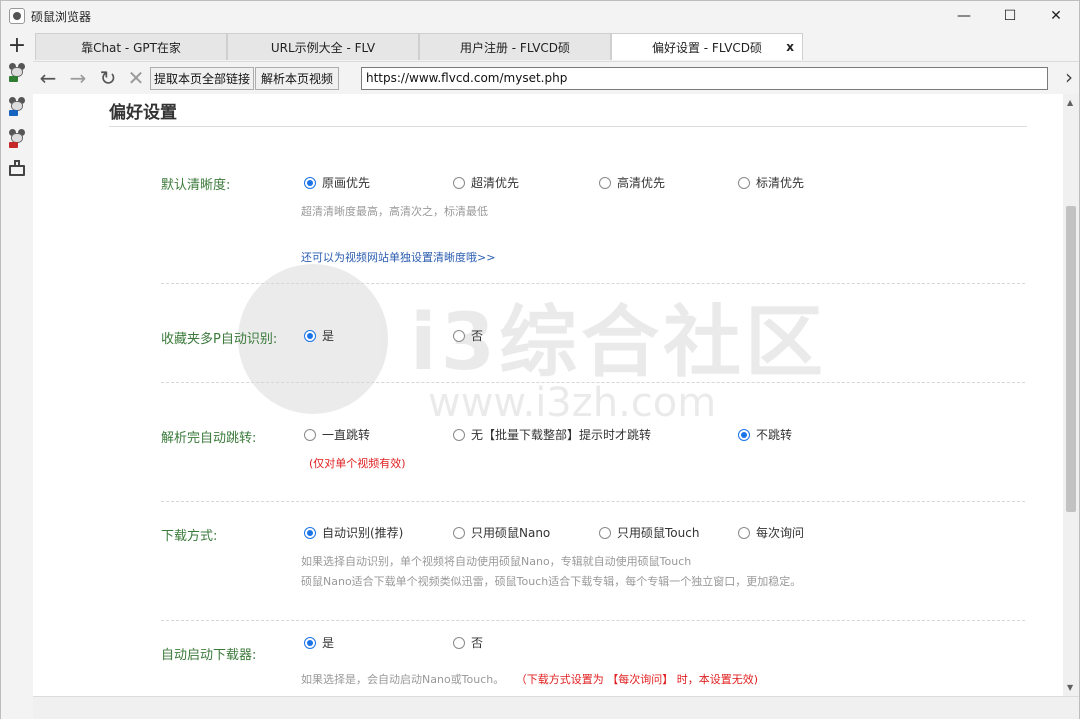  I want to click on auto-start-option-no: 否, so click(468, 642).